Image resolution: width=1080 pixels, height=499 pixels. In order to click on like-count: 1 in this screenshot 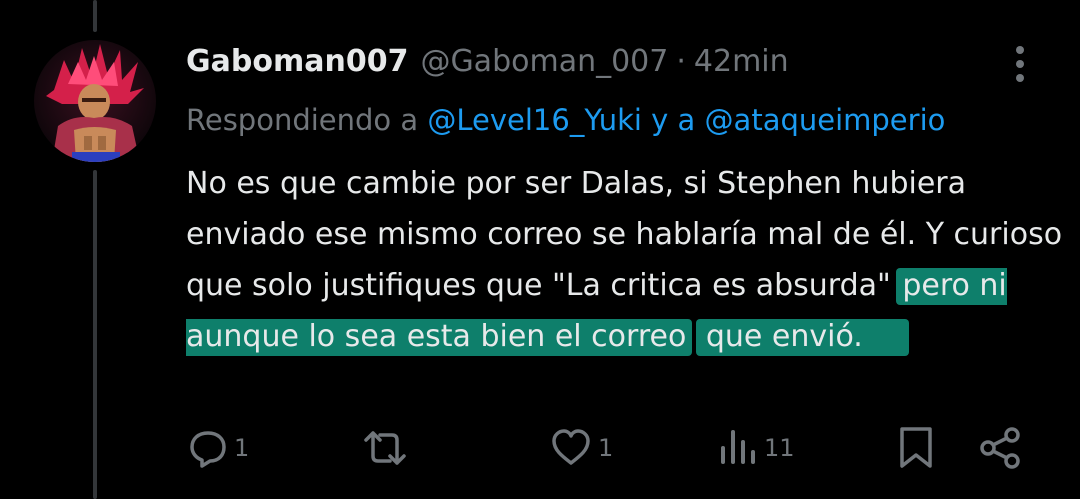, I will do `click(606, 448)`.